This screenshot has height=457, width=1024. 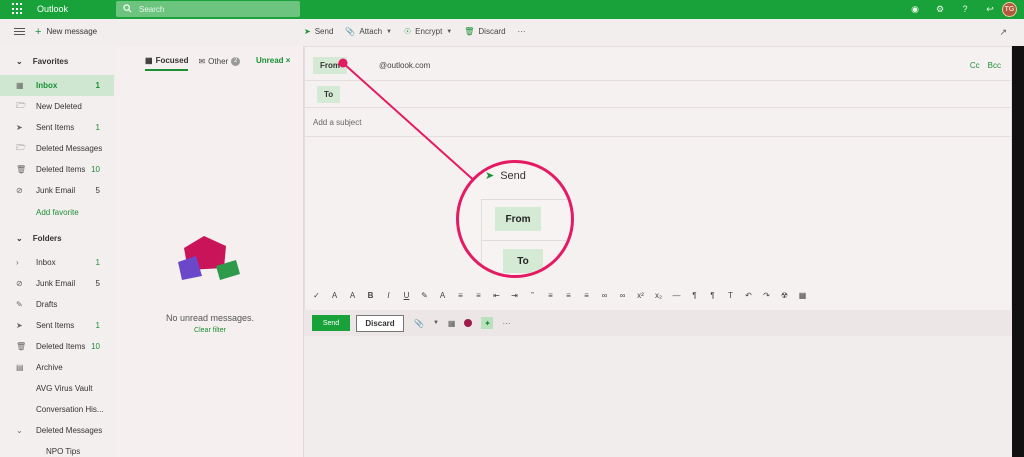 I want to click on feedback-icon: ↩, so click(x=990, y=9).